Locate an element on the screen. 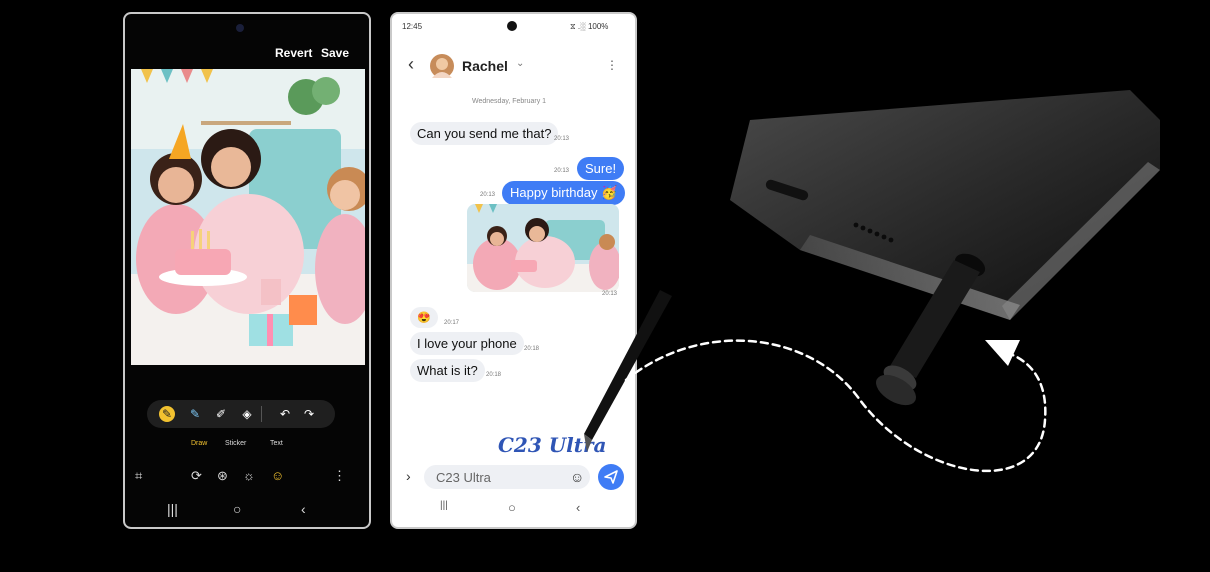 The height and width of the screenshot is (572, 1210). spen-writing is located at coordinates (628, 371).